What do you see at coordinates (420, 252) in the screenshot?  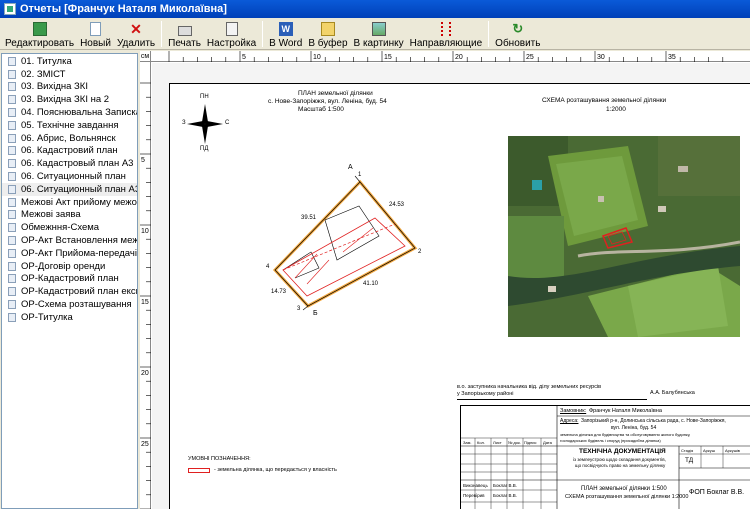 I see `point-2-label: 2` at bounding box center [420, 252].